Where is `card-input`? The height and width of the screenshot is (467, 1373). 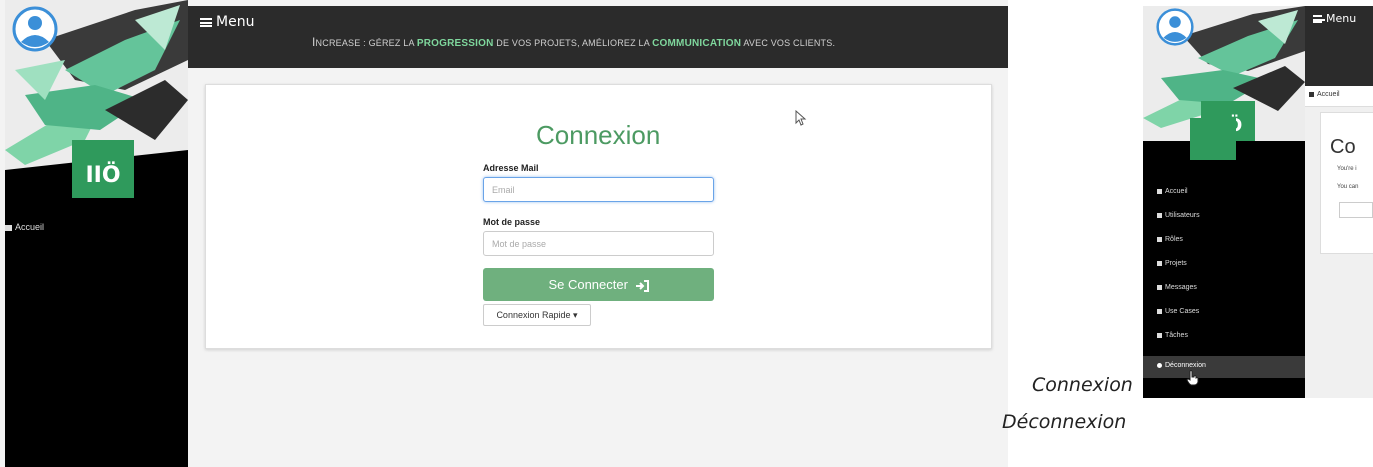
card-input is located at coordinates (1356, 210).